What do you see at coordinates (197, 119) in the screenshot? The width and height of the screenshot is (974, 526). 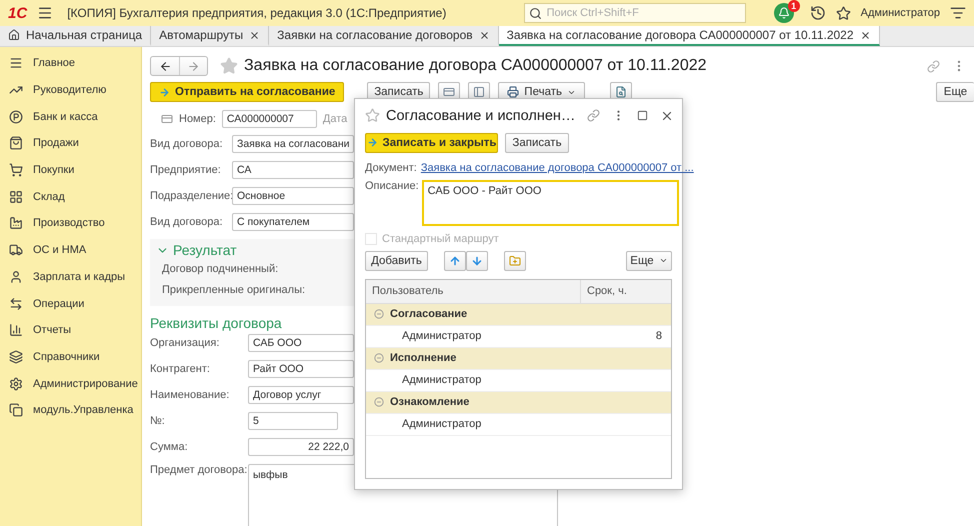 I see `field-label: Номер:` at bounding box center [197, 119].